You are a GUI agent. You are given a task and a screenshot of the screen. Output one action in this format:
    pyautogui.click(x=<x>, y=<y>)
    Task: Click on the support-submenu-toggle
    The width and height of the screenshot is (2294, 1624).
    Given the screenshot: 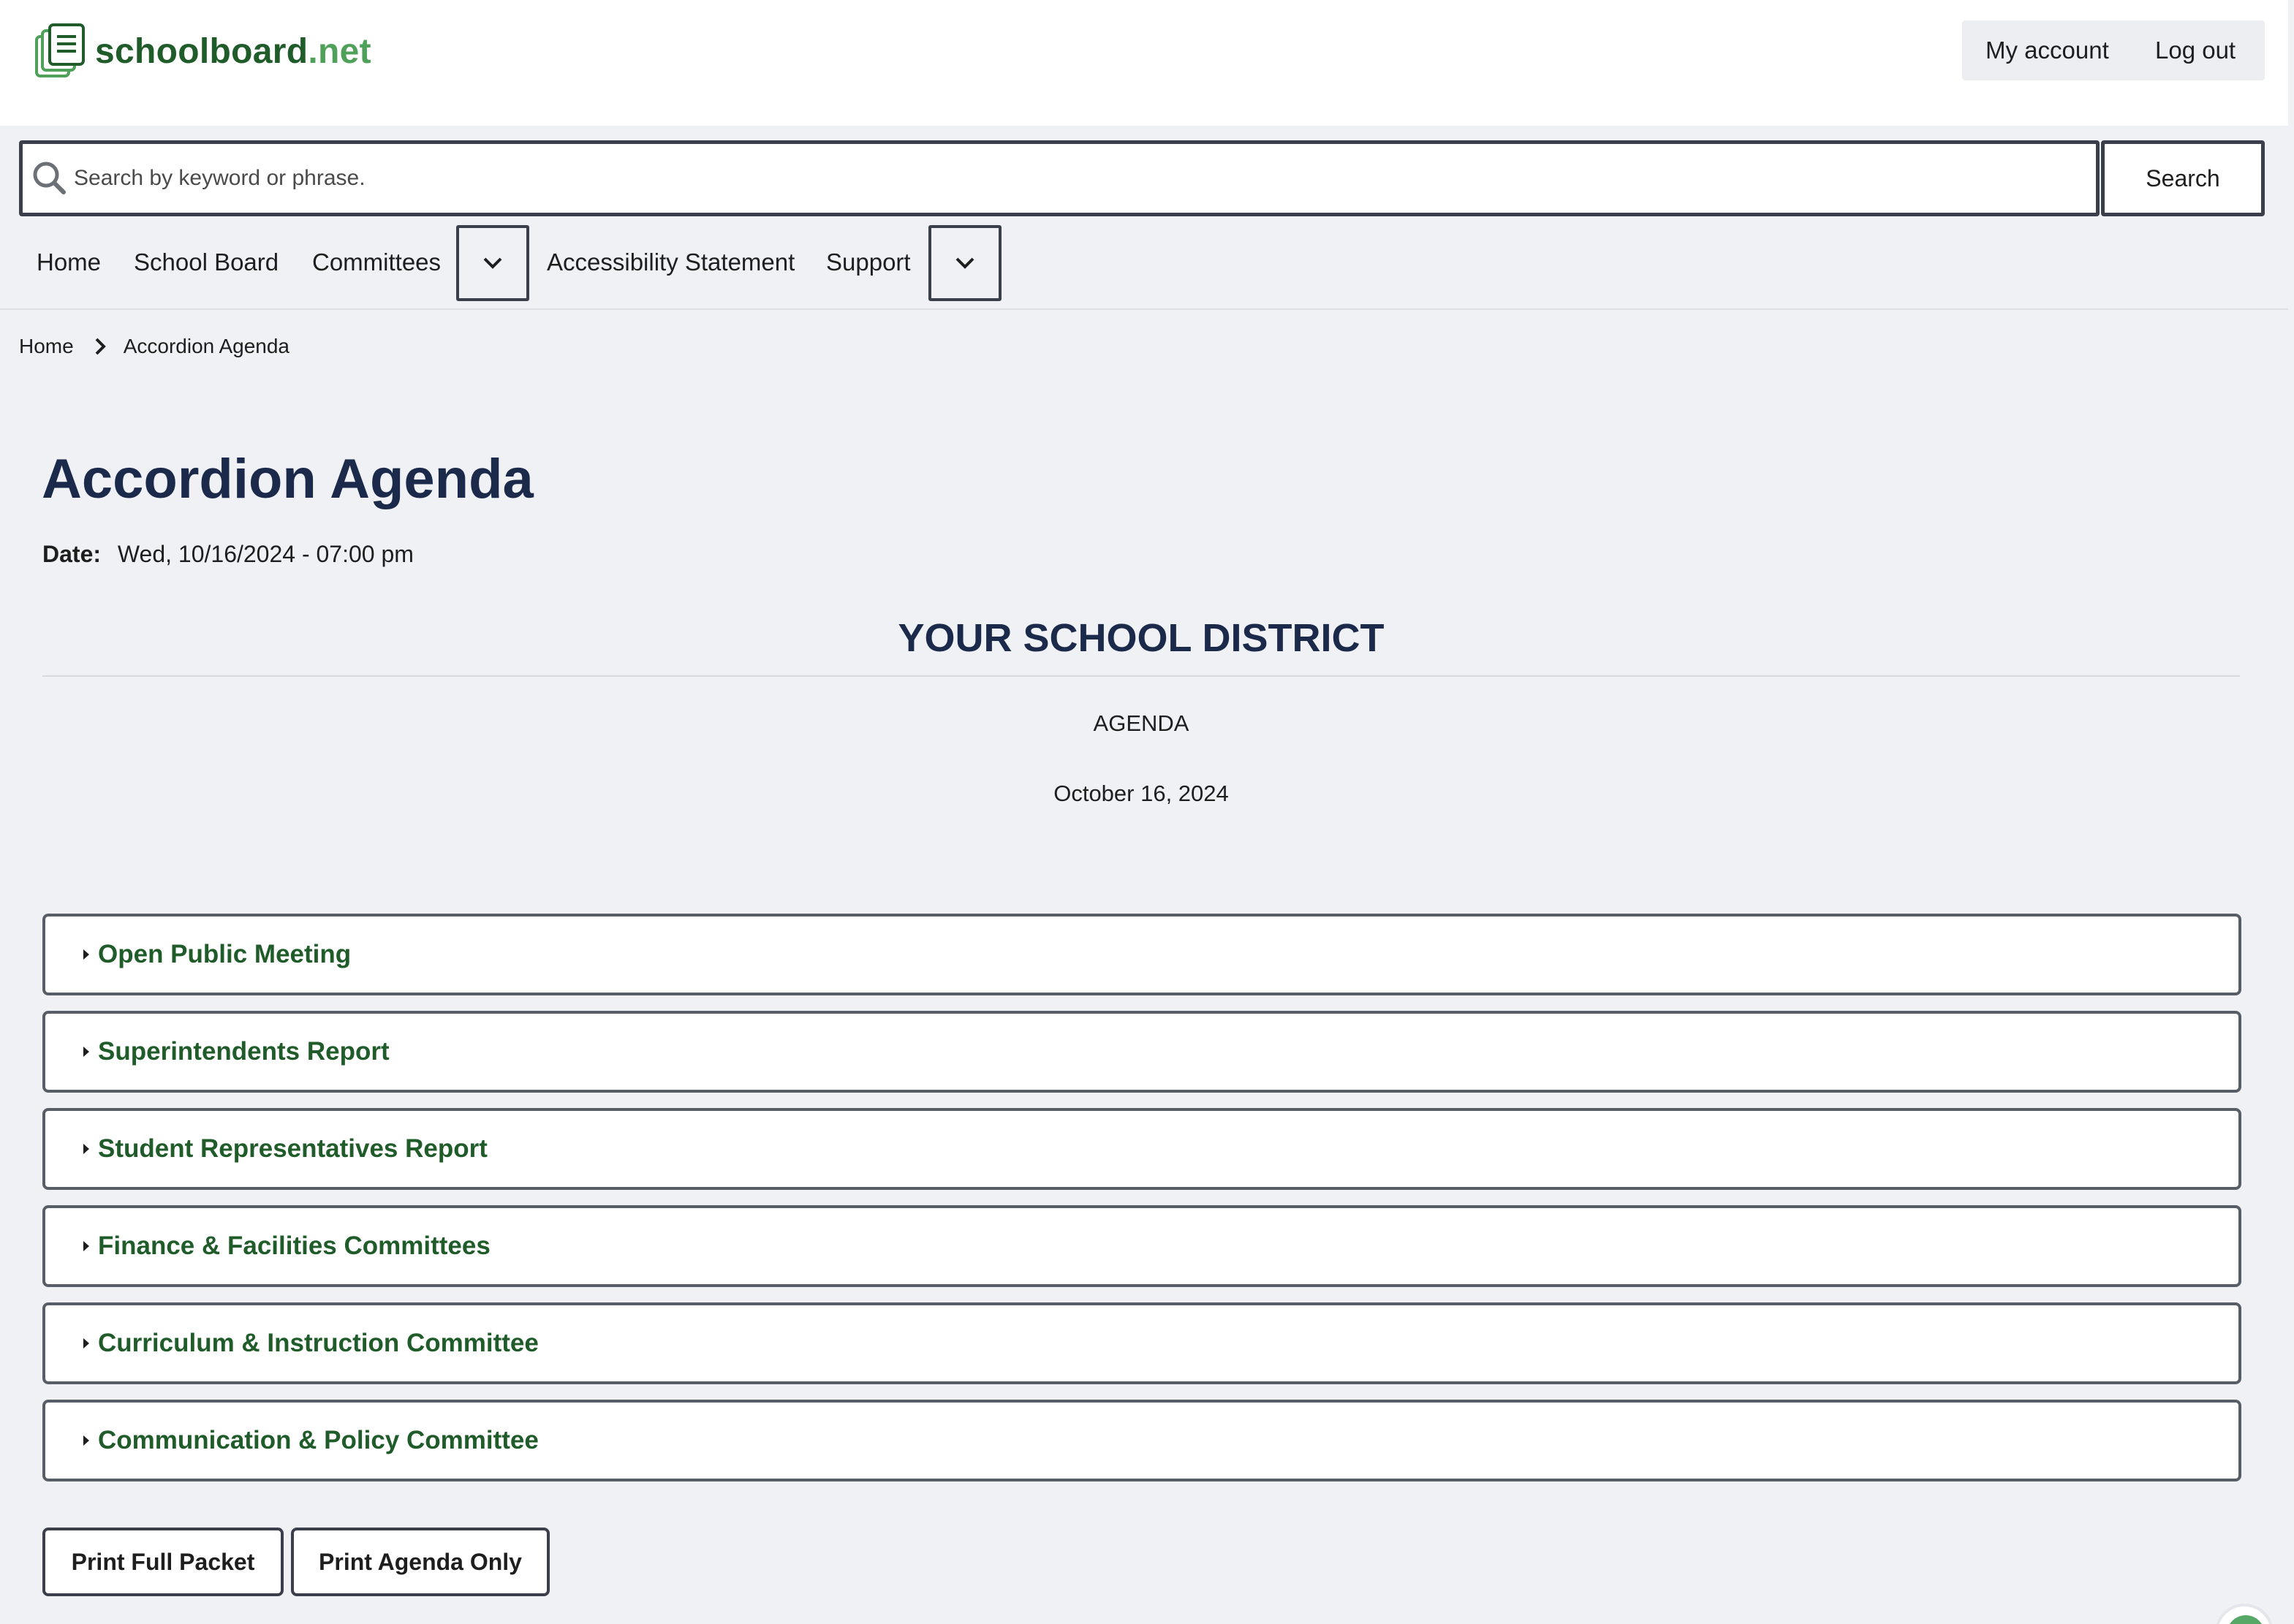 What is the action you would take?
    pyautogui.click(x=965, y=263)
    